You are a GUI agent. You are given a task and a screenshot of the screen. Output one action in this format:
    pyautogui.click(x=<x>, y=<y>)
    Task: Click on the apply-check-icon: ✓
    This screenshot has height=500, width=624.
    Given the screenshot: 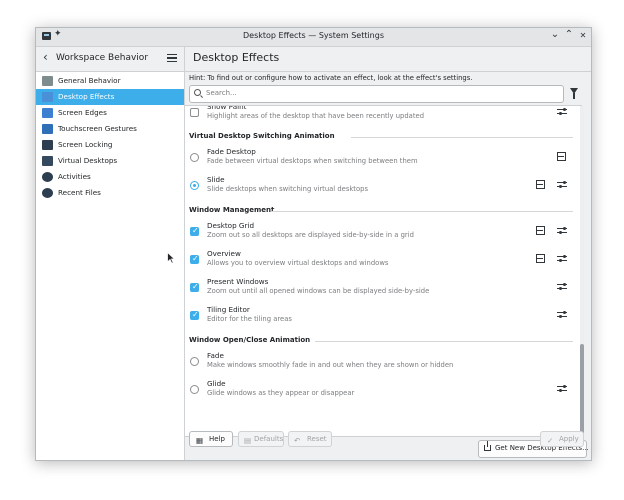 What is the action you would take?
    pyautogui.click(x=550, y=440)
    